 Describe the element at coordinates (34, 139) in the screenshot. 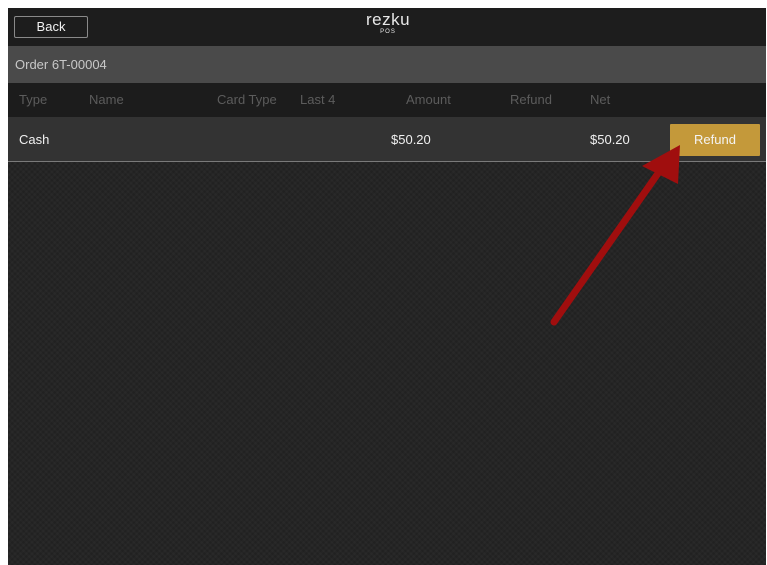

I see `payment-type: Cash` at that location.